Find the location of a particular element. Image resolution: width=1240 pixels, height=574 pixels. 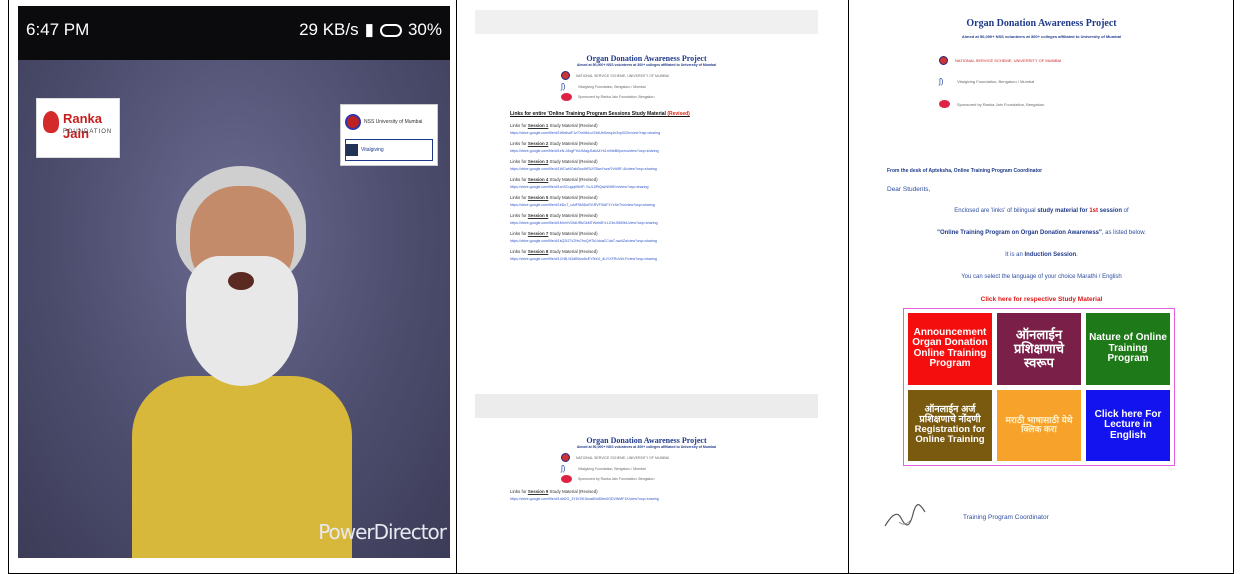

nss-logo: NSS University of Mumbai Vitalgiving is located at coordinates (389, 135).